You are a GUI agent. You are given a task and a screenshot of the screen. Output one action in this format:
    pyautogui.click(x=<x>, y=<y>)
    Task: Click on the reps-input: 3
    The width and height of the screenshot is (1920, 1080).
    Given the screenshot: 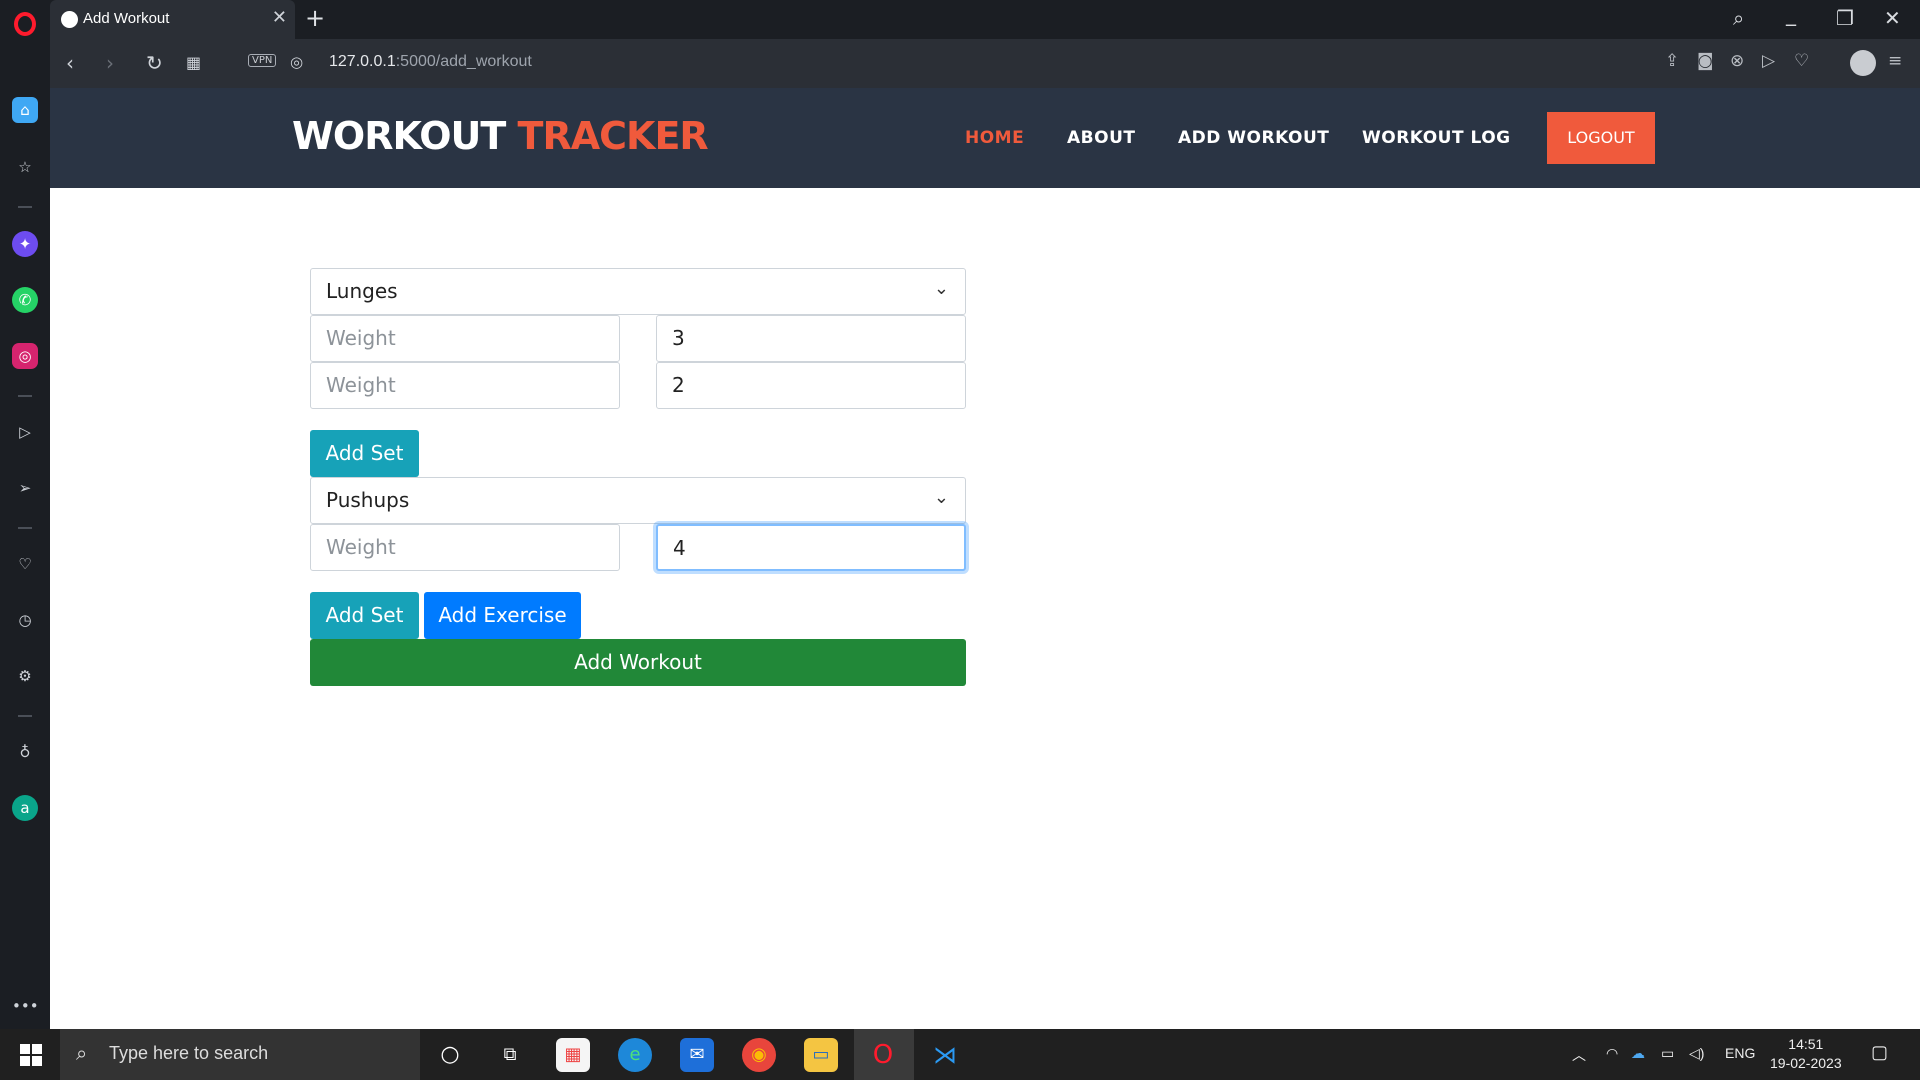 What is the action you would take?
    pyautogui.click(x=811, y=338)
    